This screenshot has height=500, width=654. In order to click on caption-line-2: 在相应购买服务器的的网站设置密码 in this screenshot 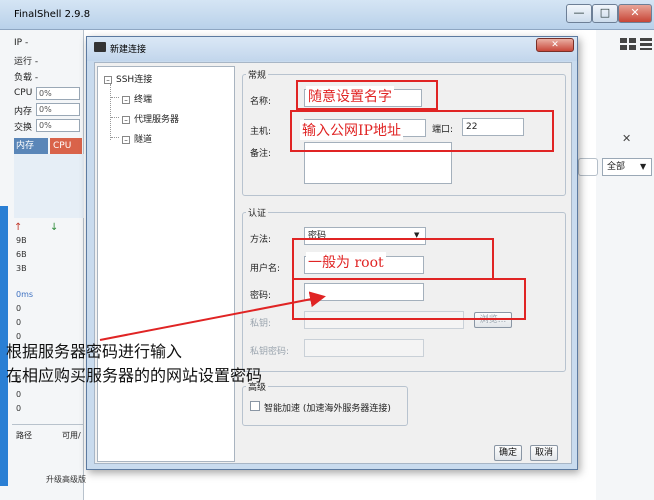, I will do `click(134, 375)`.